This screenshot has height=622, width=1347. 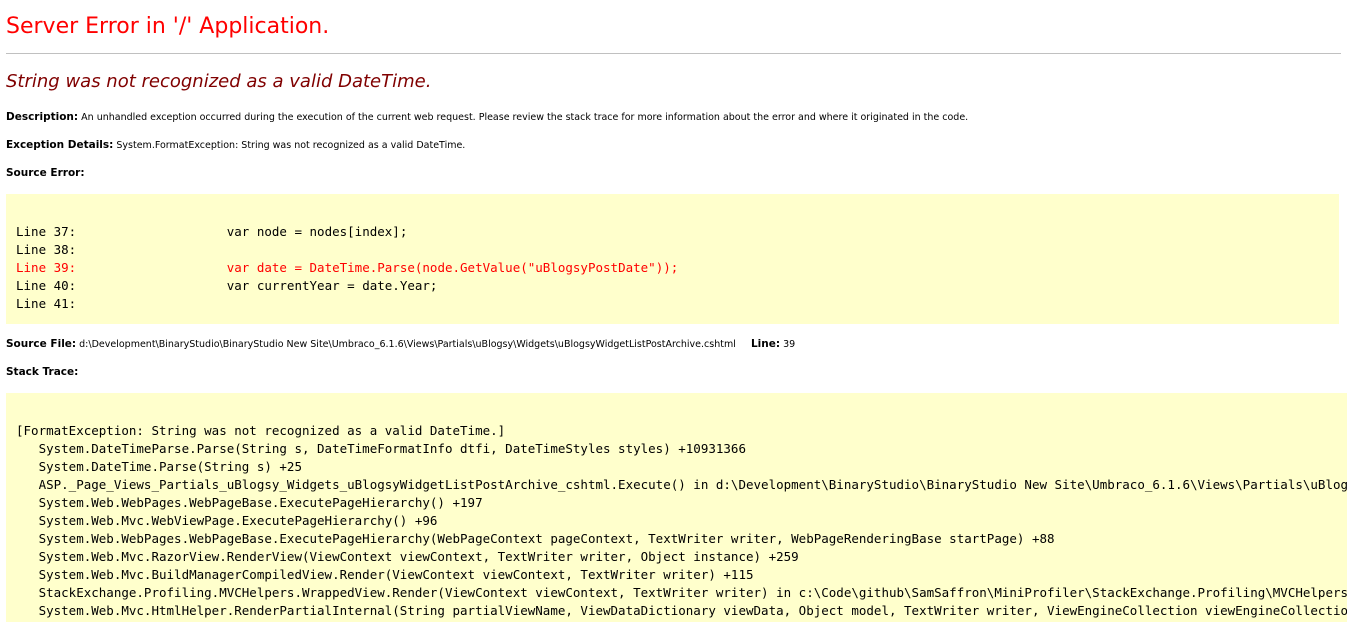 I want to click on source-line-number: 39, so click(x=789, y=344).